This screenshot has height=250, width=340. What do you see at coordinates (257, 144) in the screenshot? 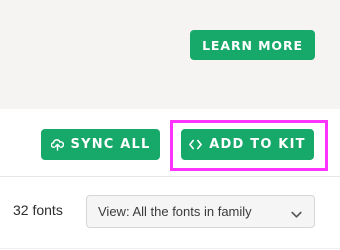
I see `add-to-kit-label: ADD TO KIT` at bounding box center [257, 144].